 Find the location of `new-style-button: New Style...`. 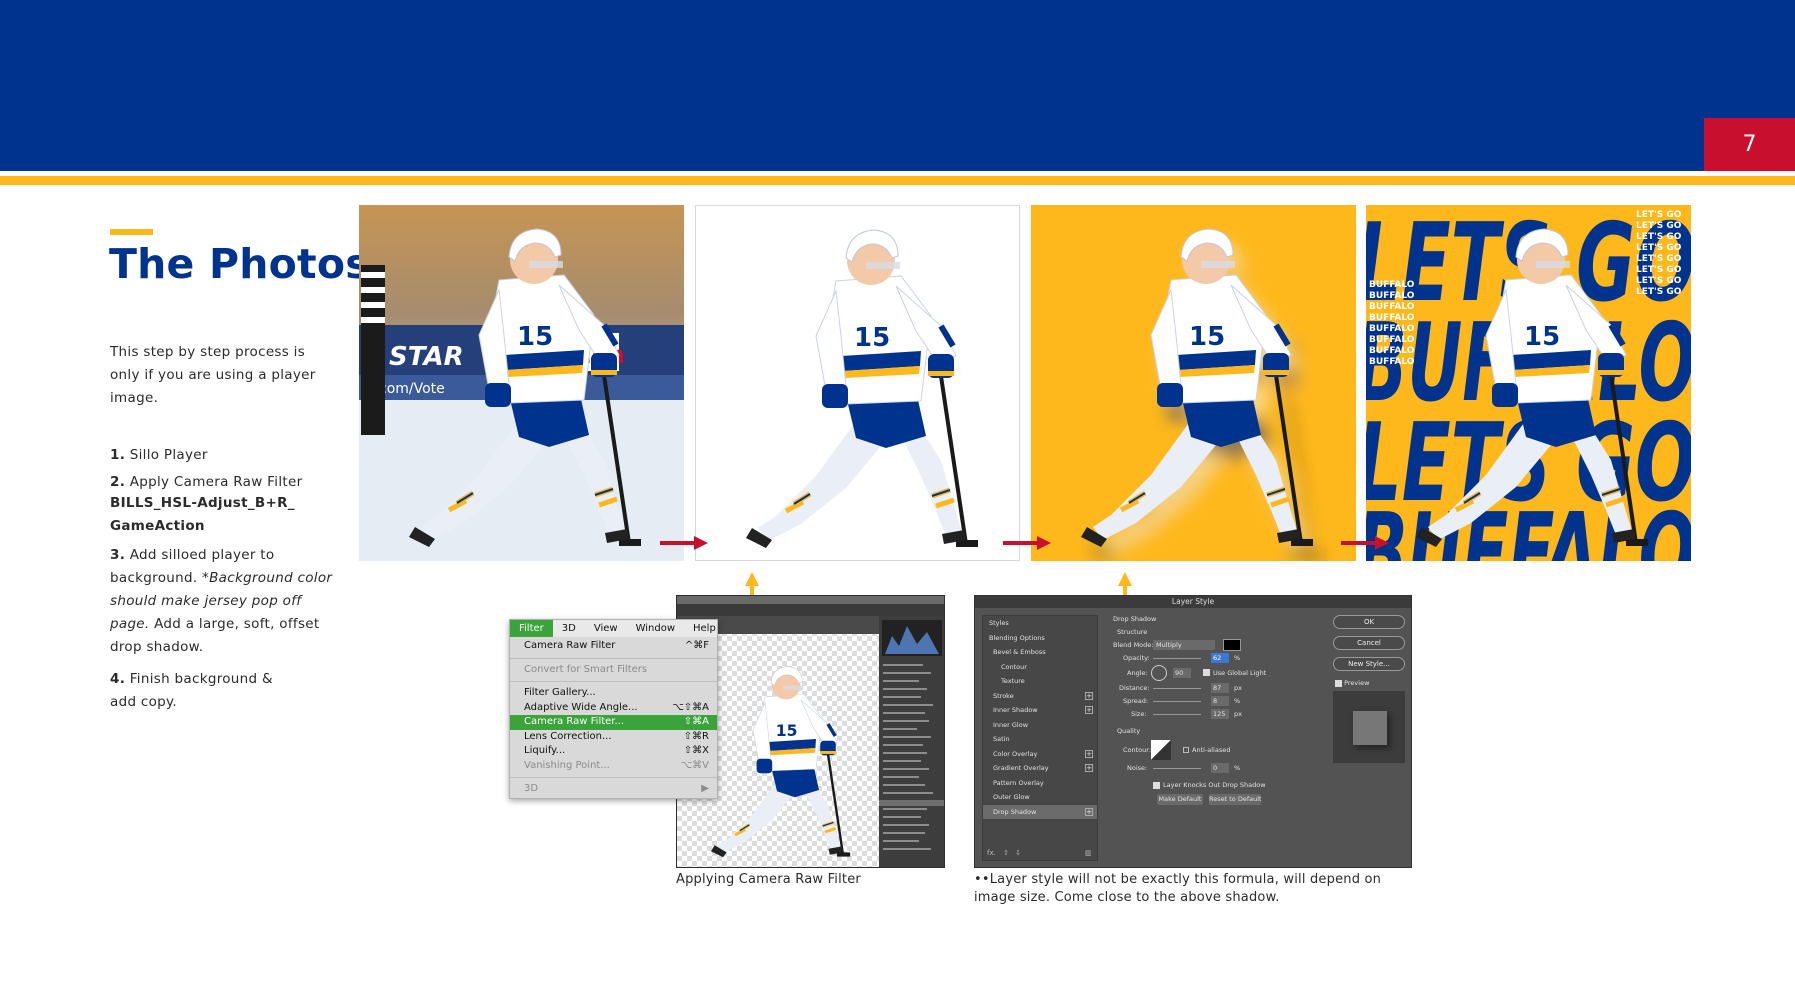

new-style-button: New Style... is located at coordinates (1369, 664).